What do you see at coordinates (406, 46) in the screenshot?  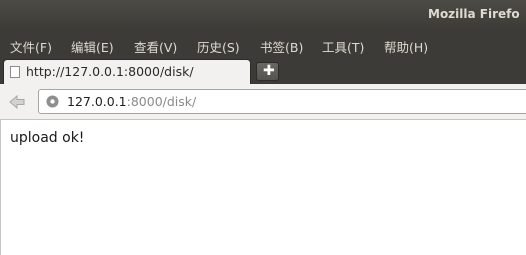 I see `menu-help: 帮助(H)` at bounding box center [406, 46].